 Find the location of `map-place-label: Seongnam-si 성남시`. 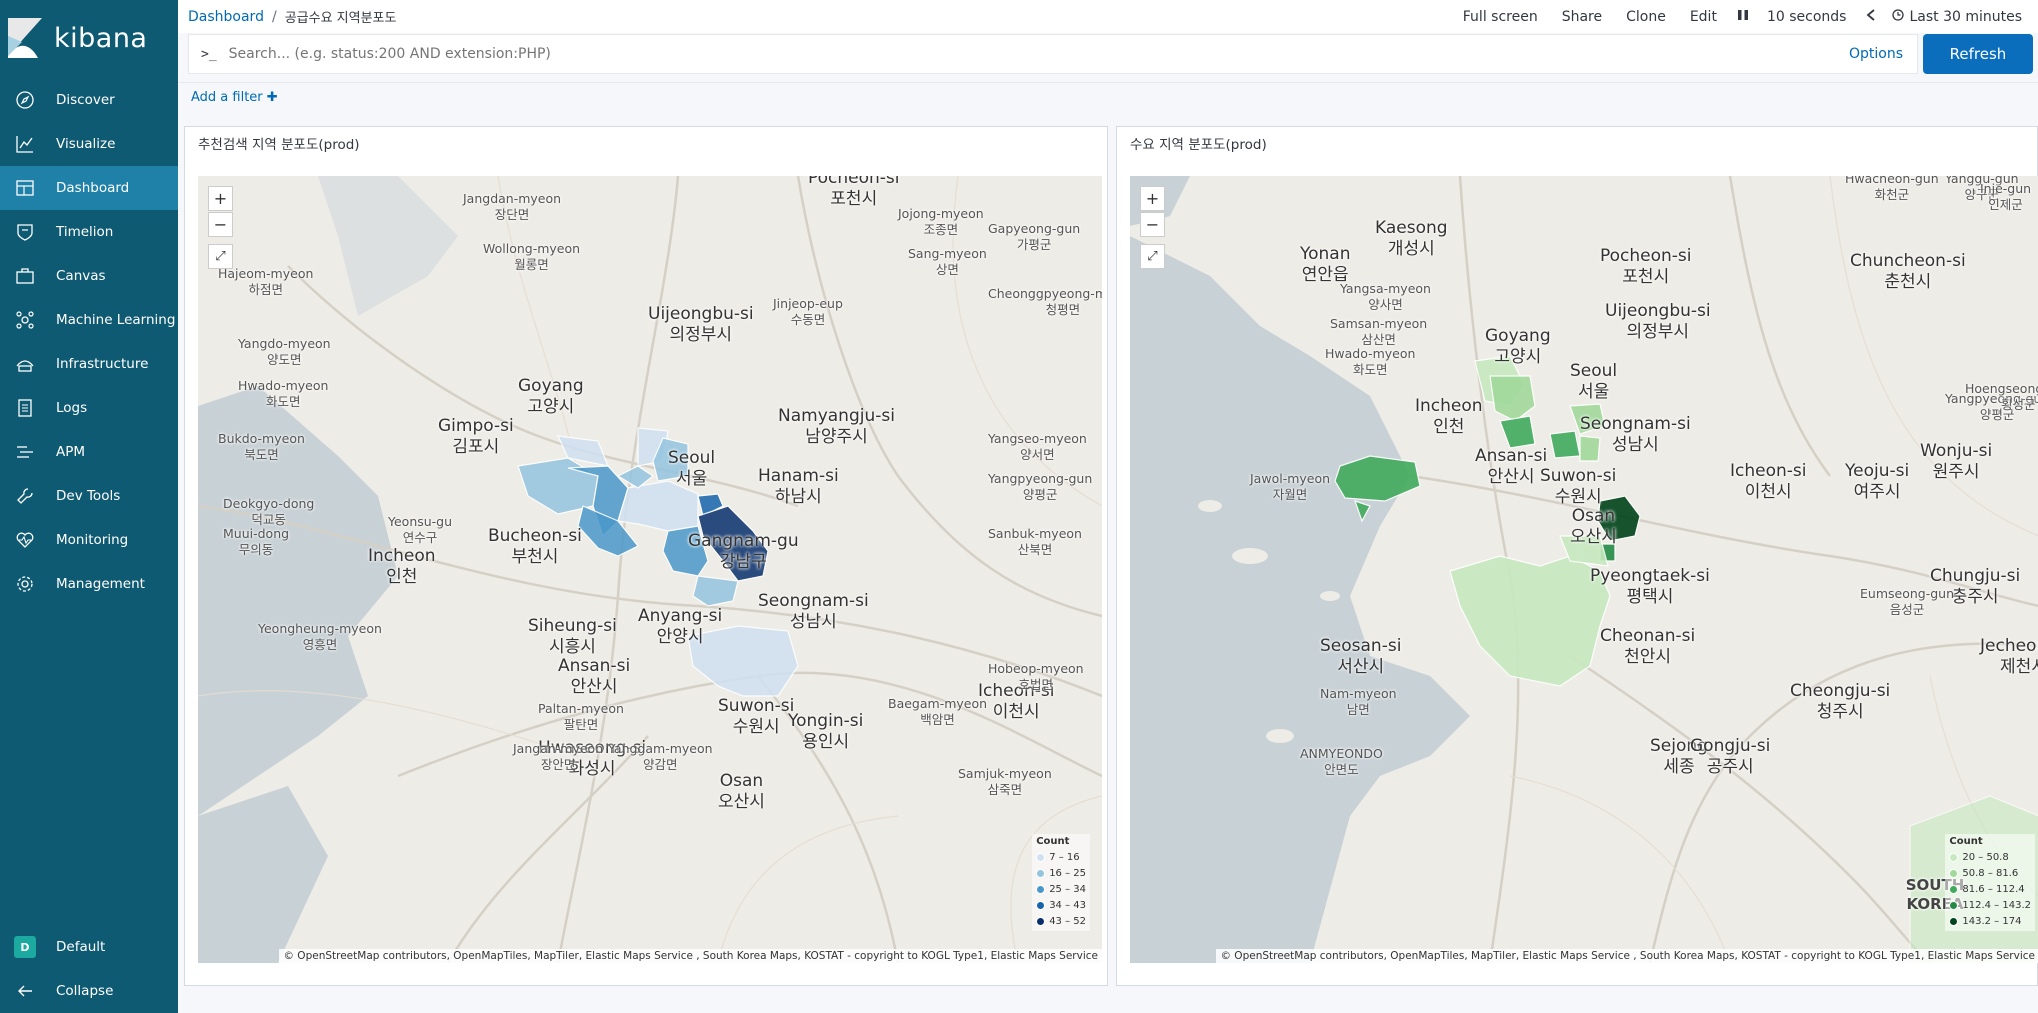

map-place-label: Seongnam-si 성남시 is located at coordinates (1635, 435).